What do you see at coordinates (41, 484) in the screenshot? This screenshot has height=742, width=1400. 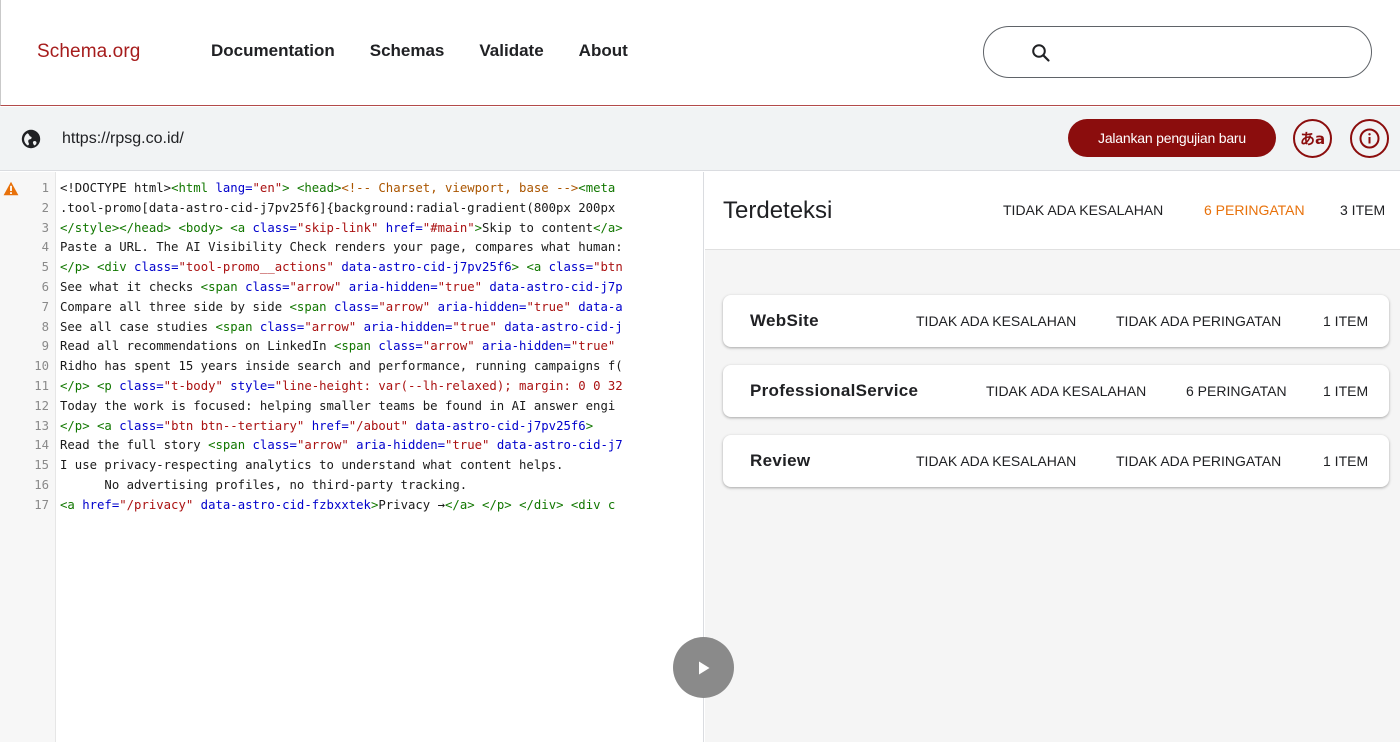 I see `line-number: 16` at bounding box center [41, 484].